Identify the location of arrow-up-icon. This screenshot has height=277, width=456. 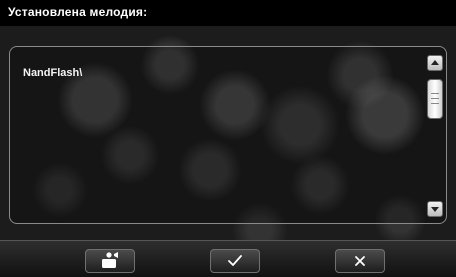
(435, 62).